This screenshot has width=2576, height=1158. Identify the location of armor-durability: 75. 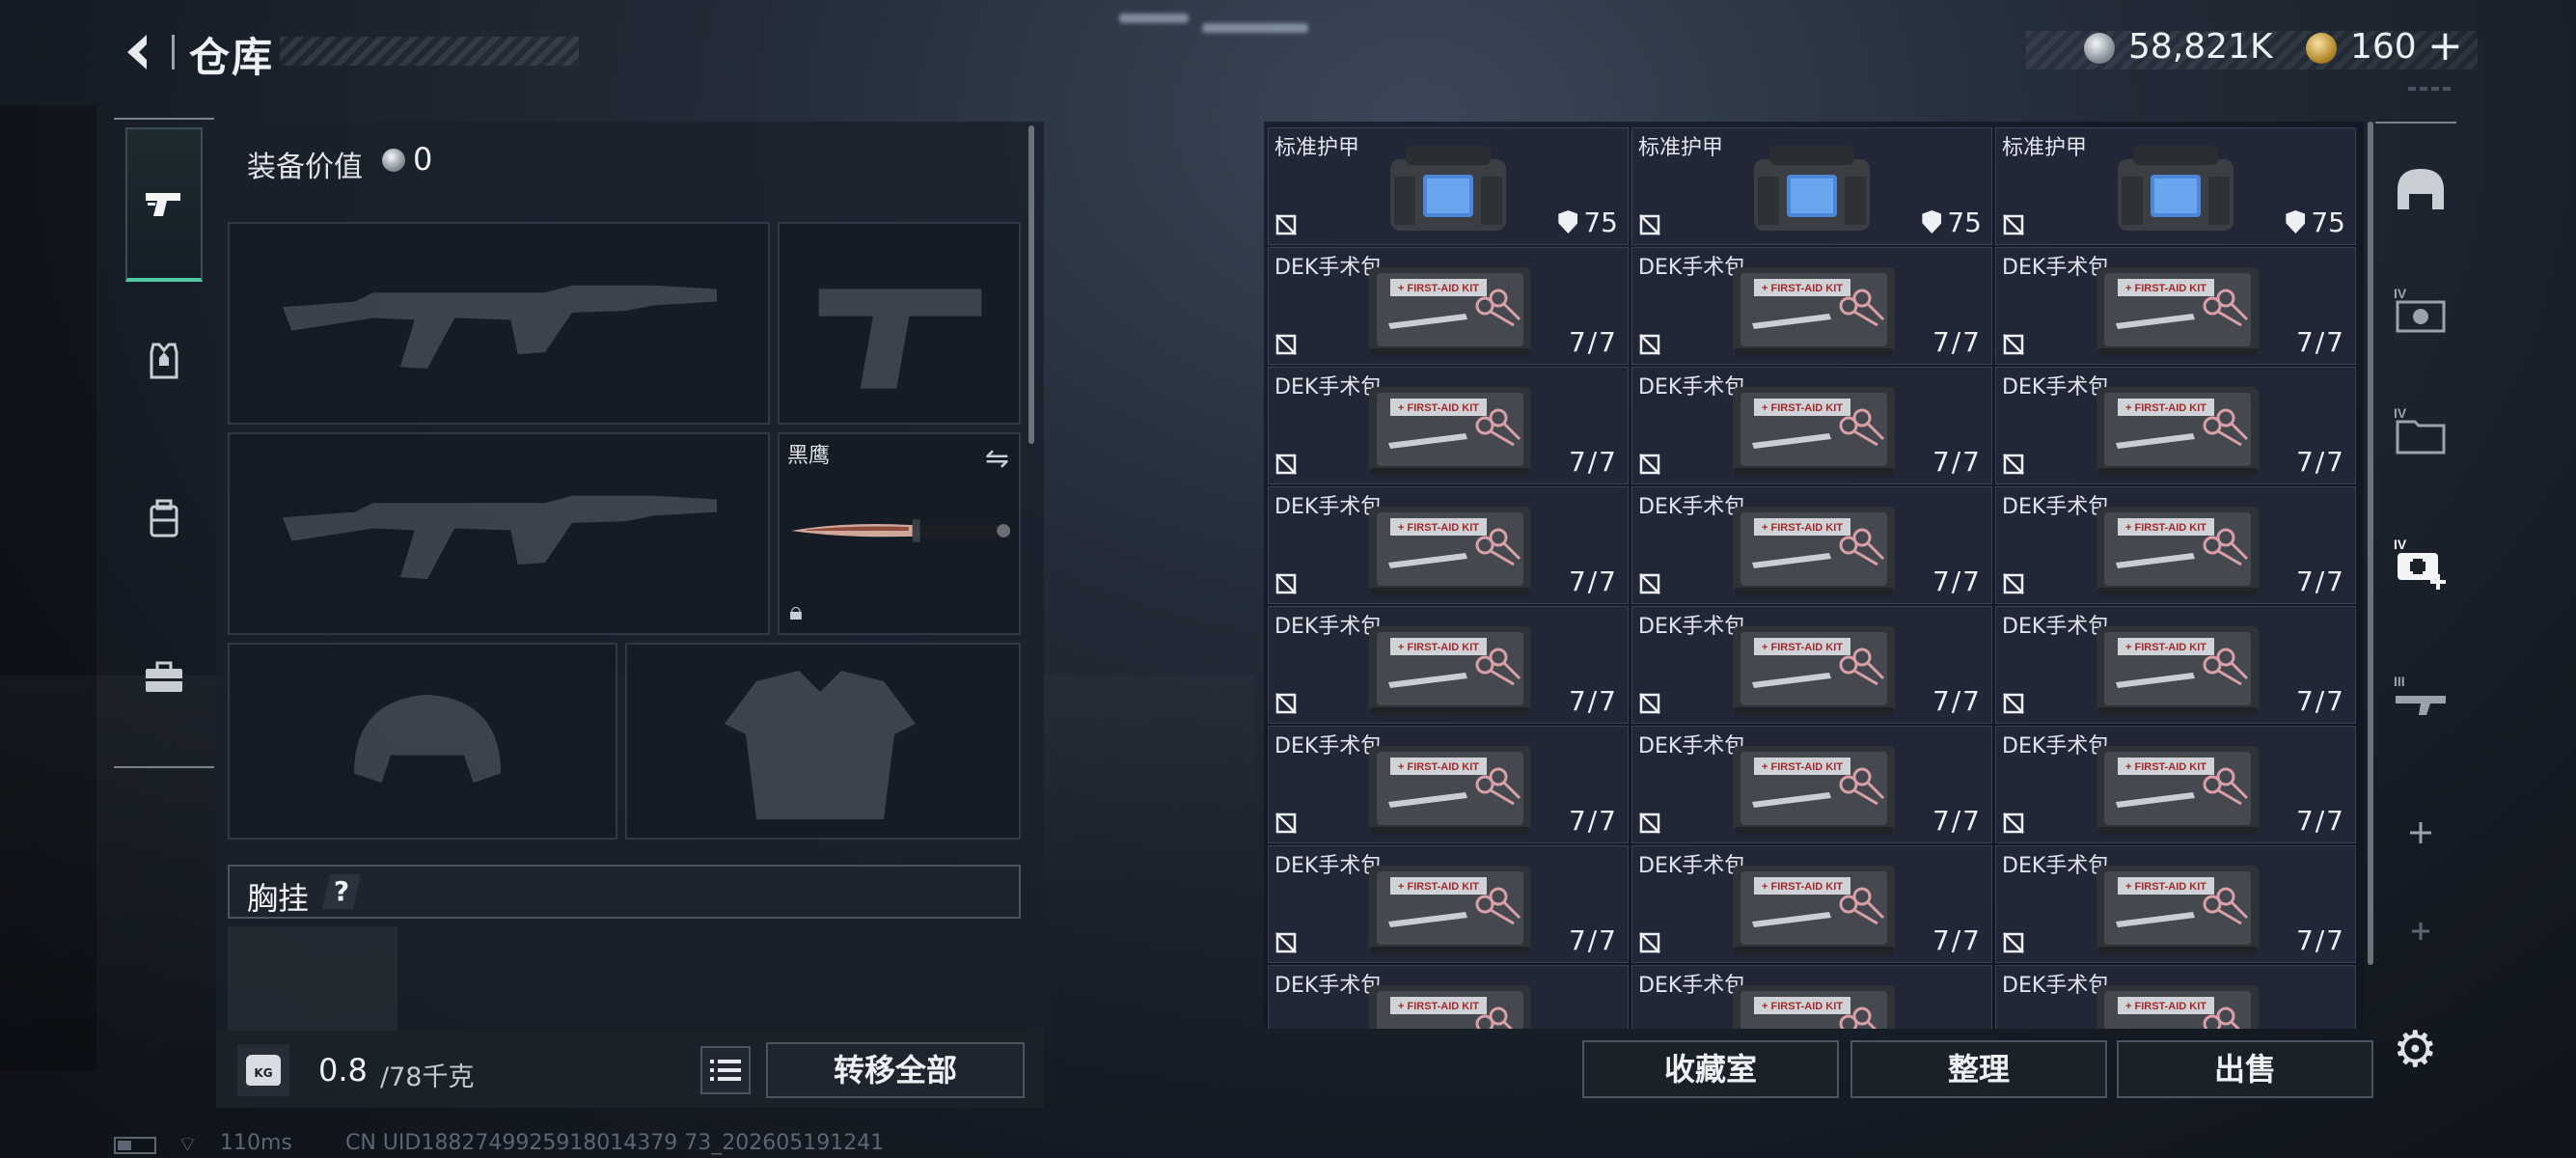
(1952, 222).